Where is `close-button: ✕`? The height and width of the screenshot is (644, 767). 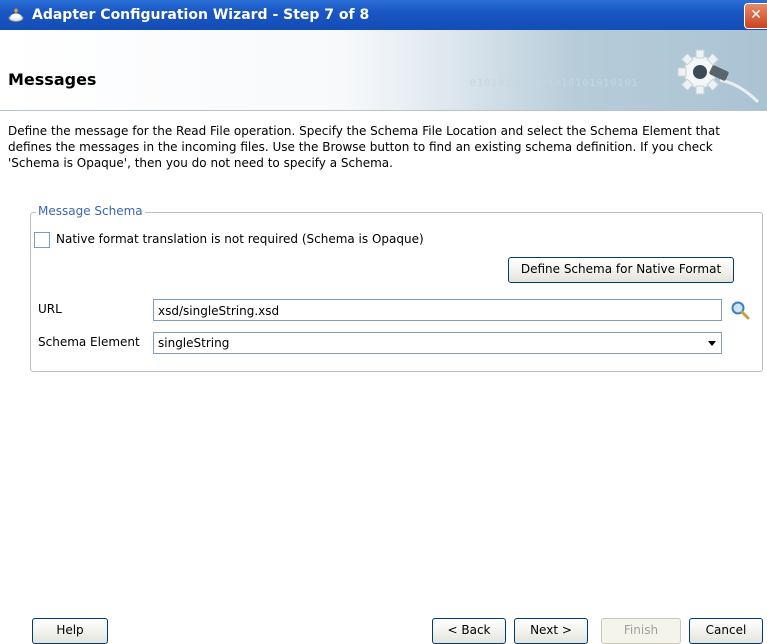
close-button: ✕ is located at coordinates (755, 16).